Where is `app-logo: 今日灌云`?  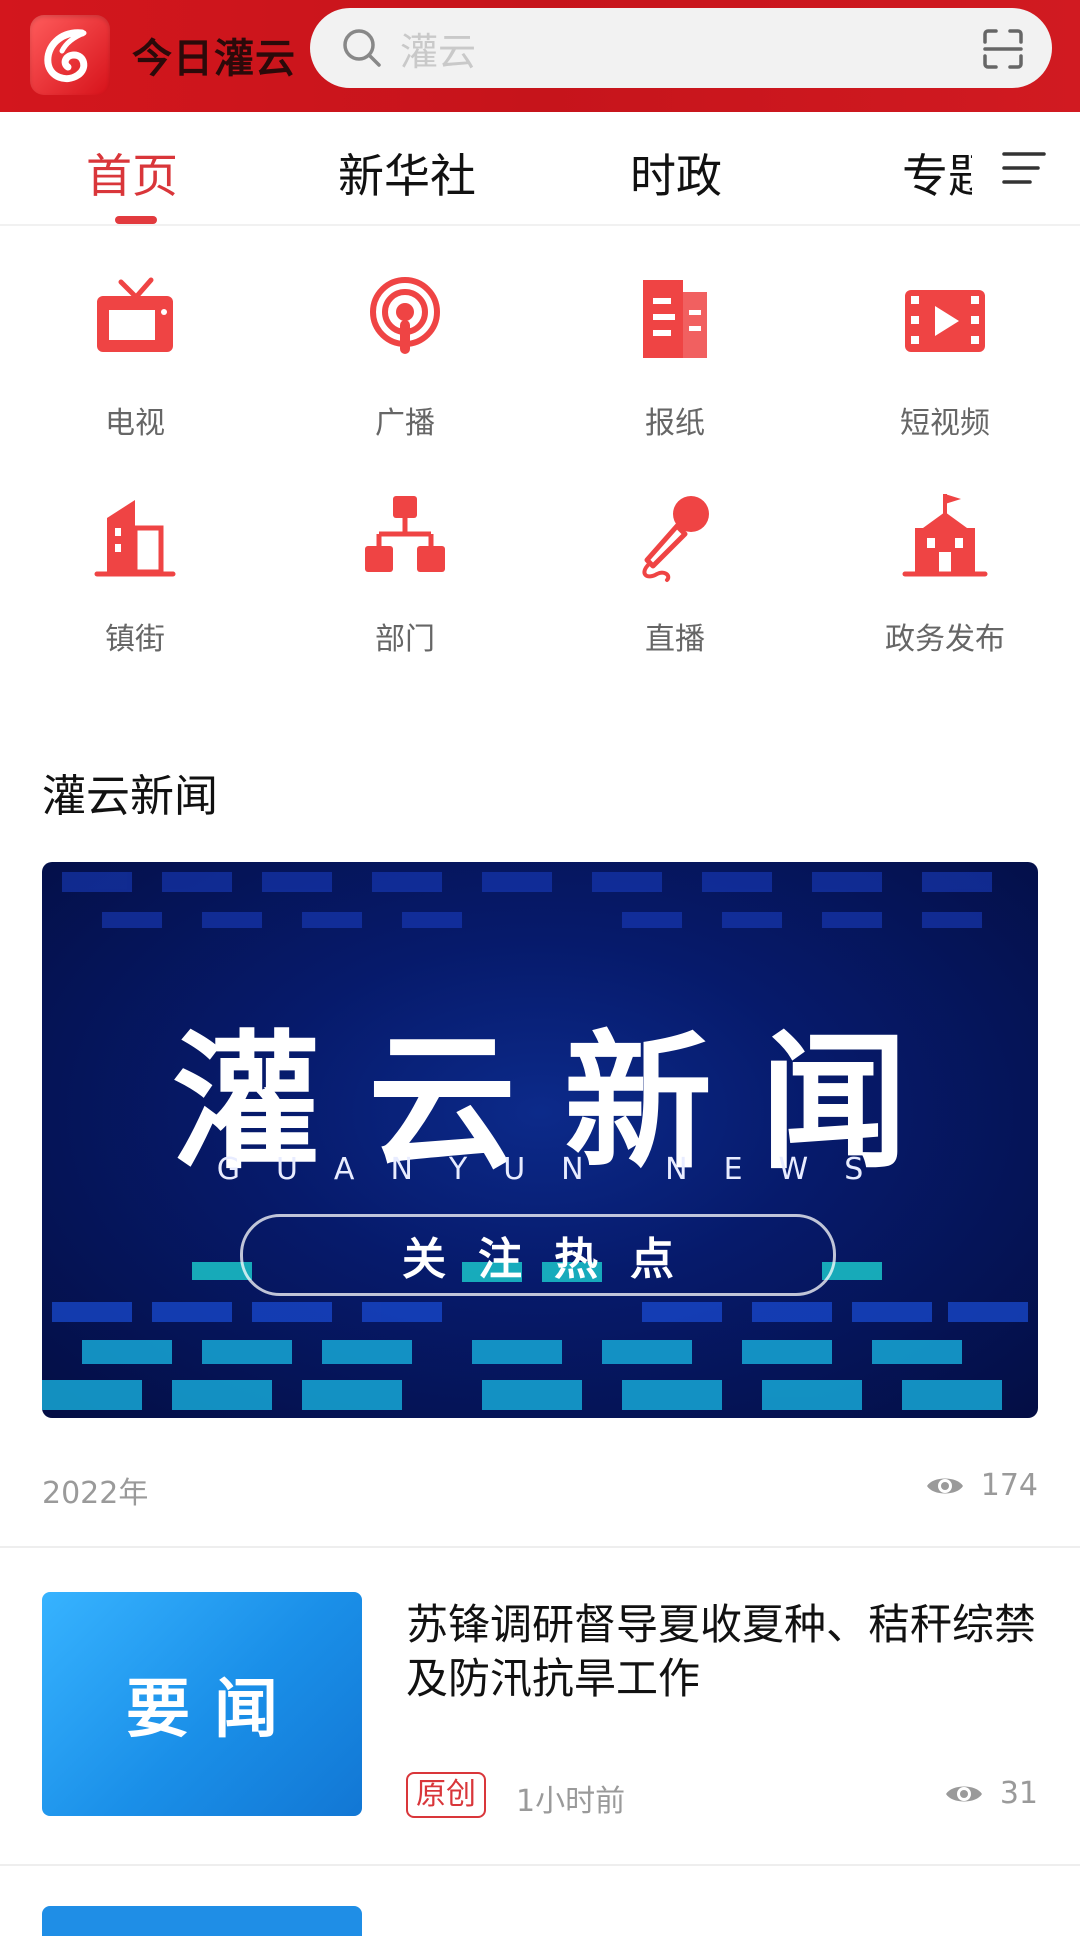 app-logo: 今日灌云 is located at coordinates (165, 55).